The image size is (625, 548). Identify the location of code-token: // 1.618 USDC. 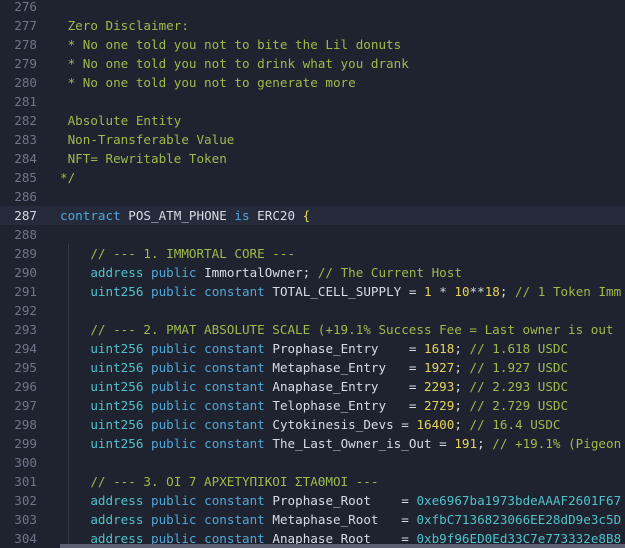
(519, 348).